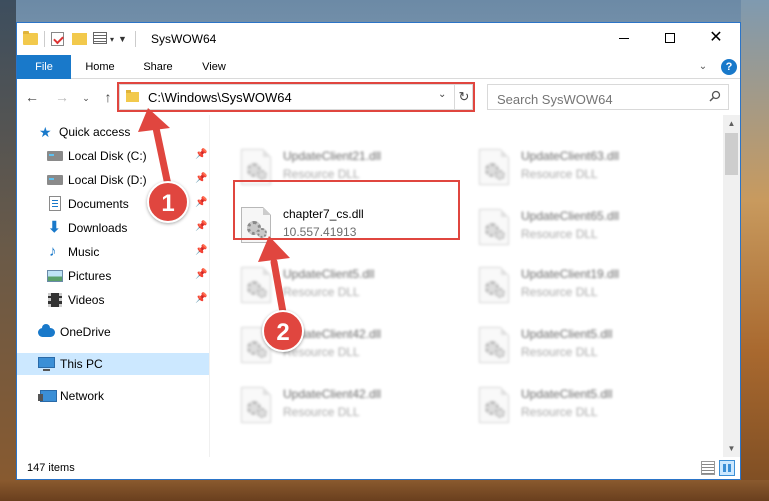  I want to click on desktop-background-left, so click(8, 250).